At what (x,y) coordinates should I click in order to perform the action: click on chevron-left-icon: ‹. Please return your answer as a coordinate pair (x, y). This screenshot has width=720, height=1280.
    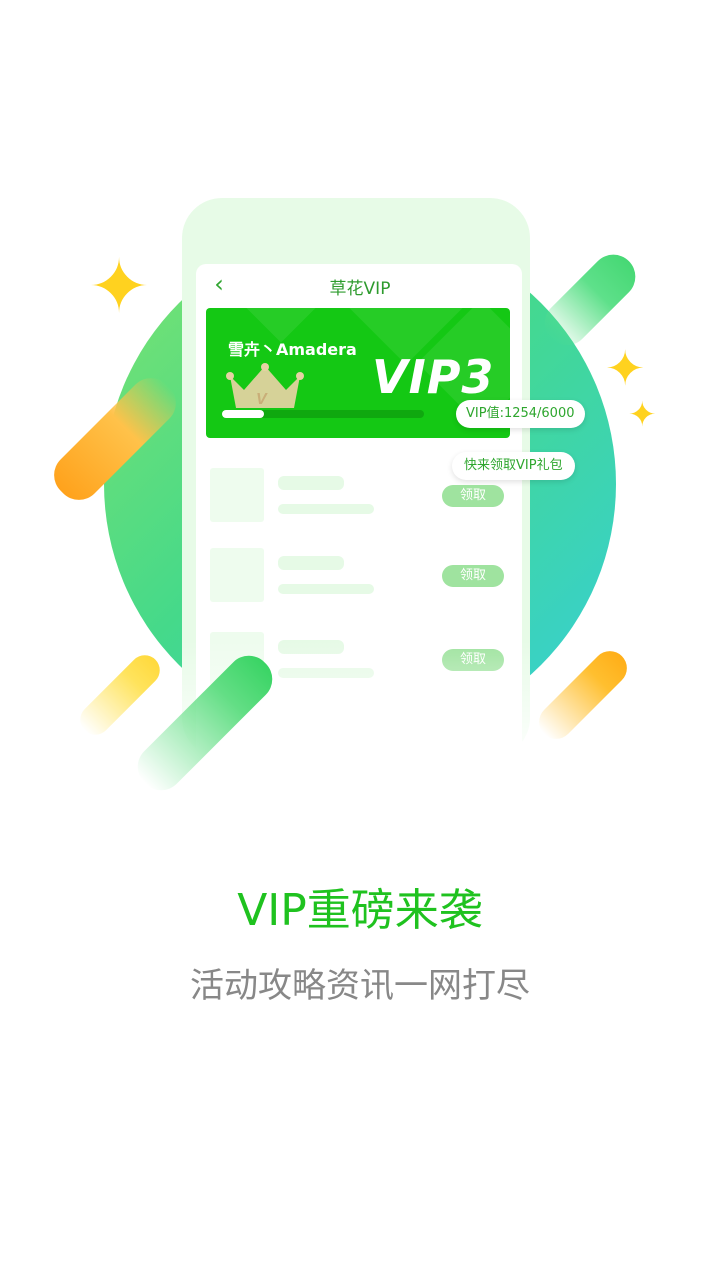
    Looking at the image, I should click on (219, 284).